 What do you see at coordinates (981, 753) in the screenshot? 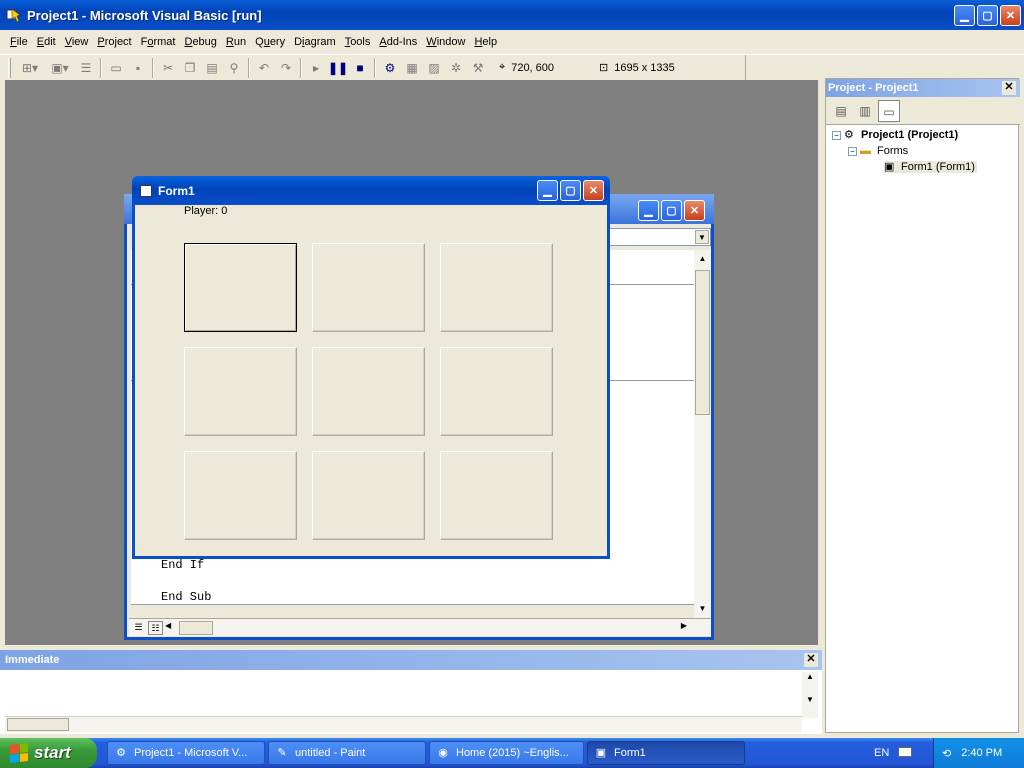
I see `clock: 2:40 PM` at bounding box center [981, 753].